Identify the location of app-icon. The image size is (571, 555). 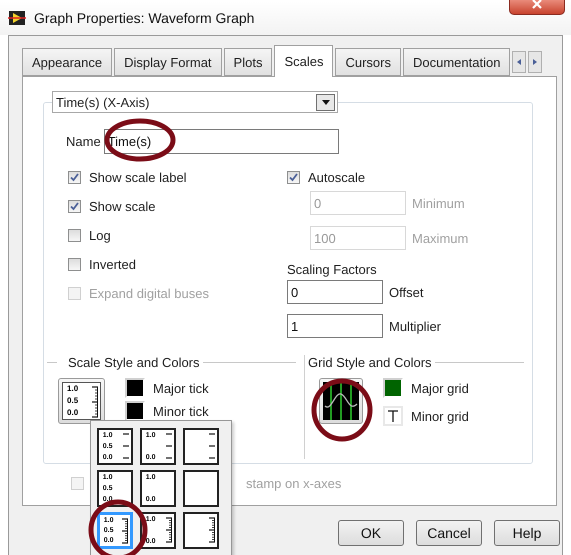
(17, 18).